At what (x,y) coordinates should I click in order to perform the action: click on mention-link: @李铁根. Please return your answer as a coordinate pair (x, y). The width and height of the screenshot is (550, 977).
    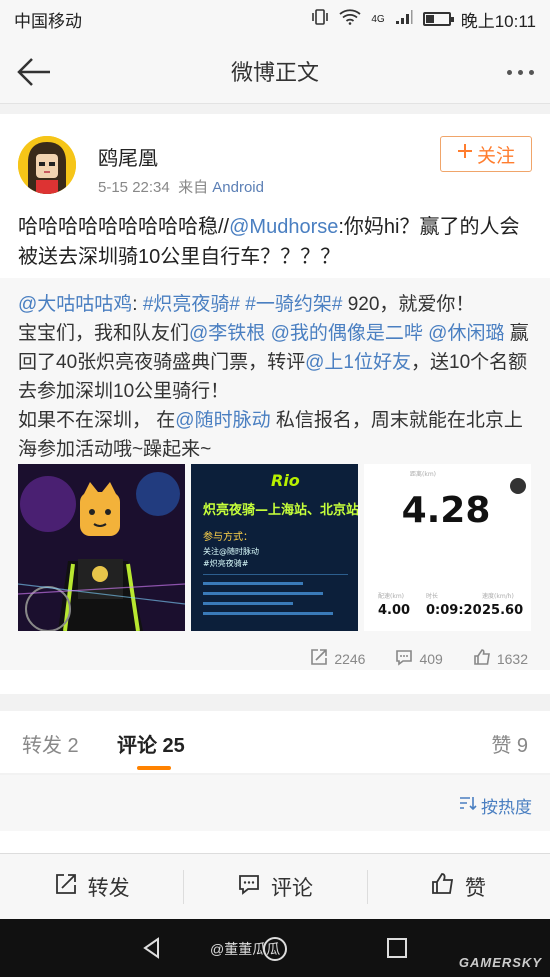
    Looking at the image, I should click on (227, 333).